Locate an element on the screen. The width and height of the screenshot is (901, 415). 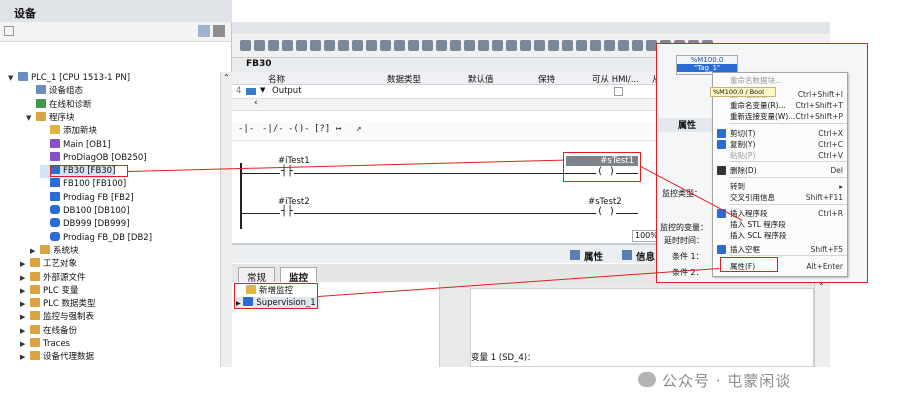
tree-item: 在线和诊断 is located at coordinates (59, 105).